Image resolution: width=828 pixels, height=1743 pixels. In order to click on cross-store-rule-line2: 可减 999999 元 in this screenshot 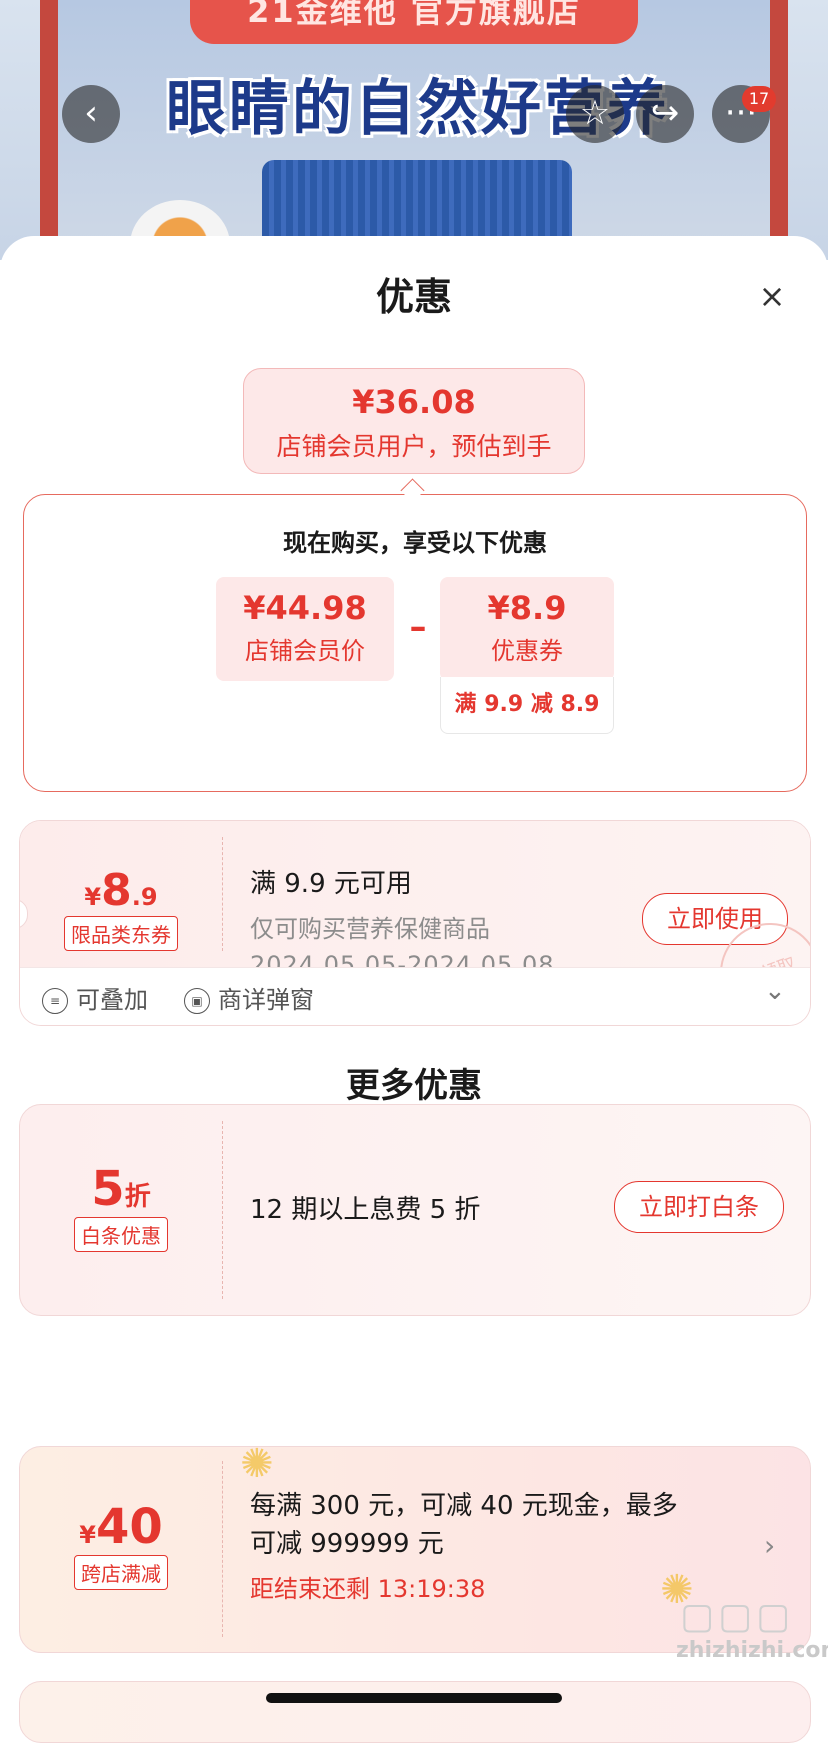, I will do `click(347, 1544)`.